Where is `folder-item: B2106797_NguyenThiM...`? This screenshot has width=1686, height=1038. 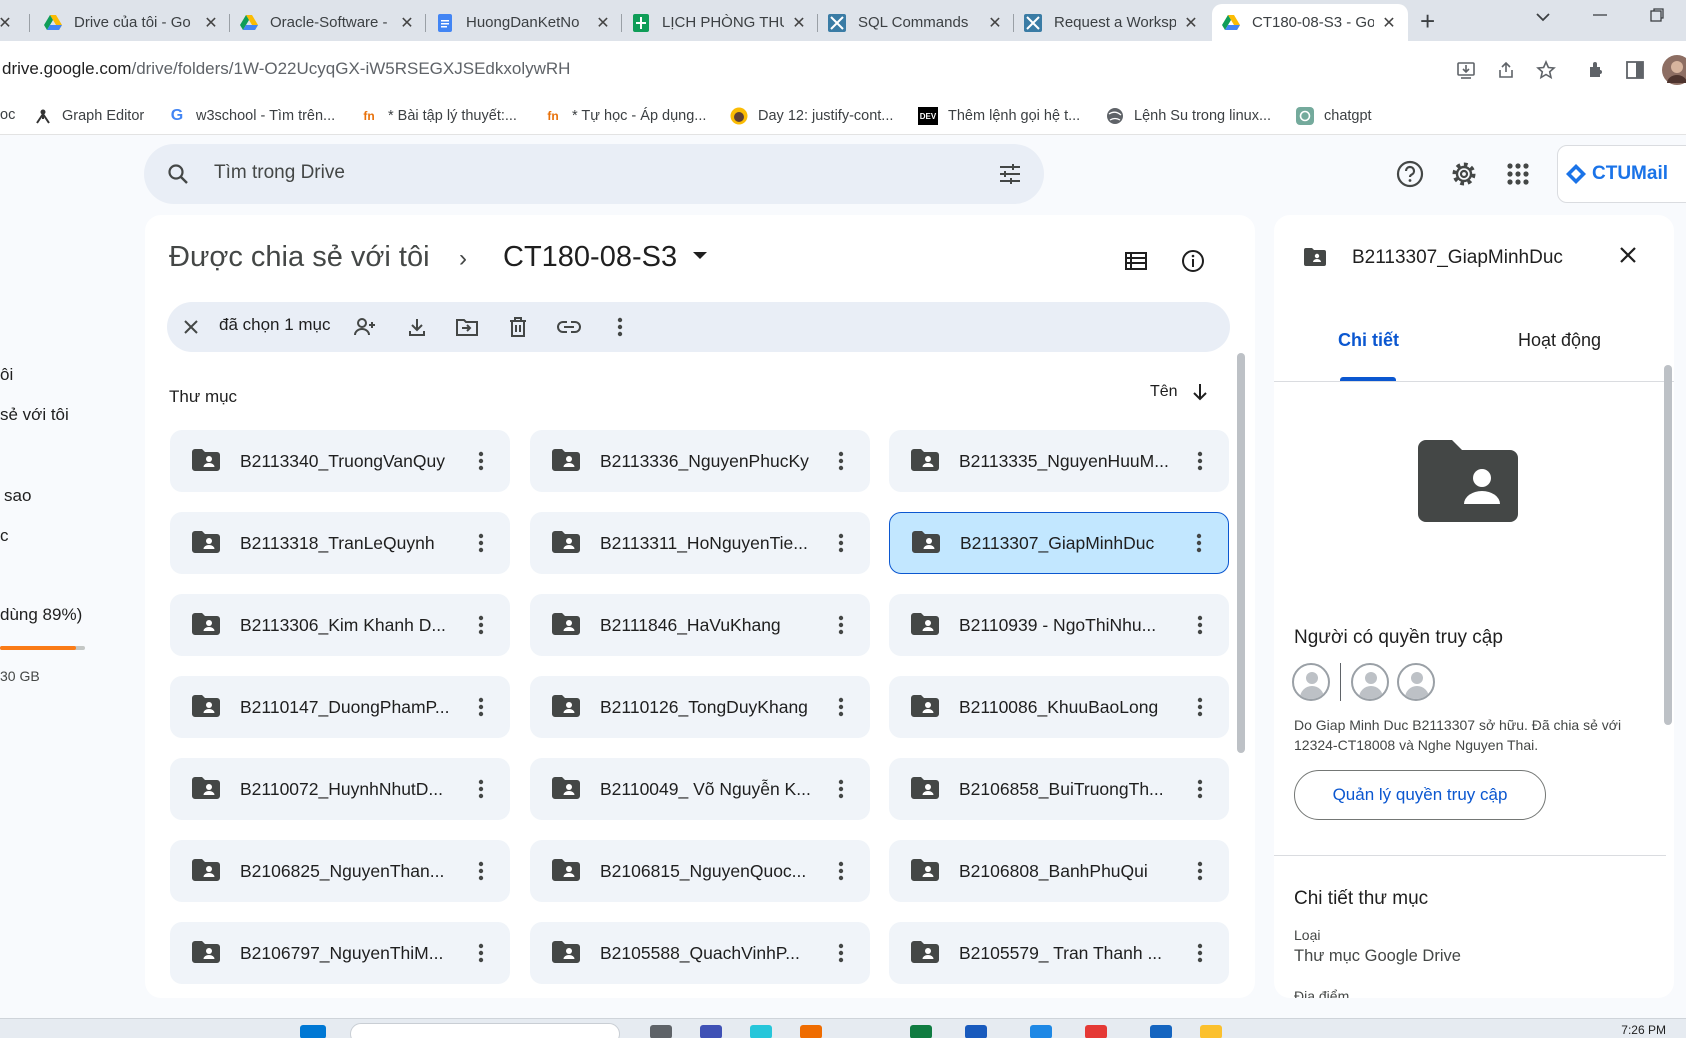
folder-item: B2106797_NguyenThiM... is located at coordinates (340, 953).